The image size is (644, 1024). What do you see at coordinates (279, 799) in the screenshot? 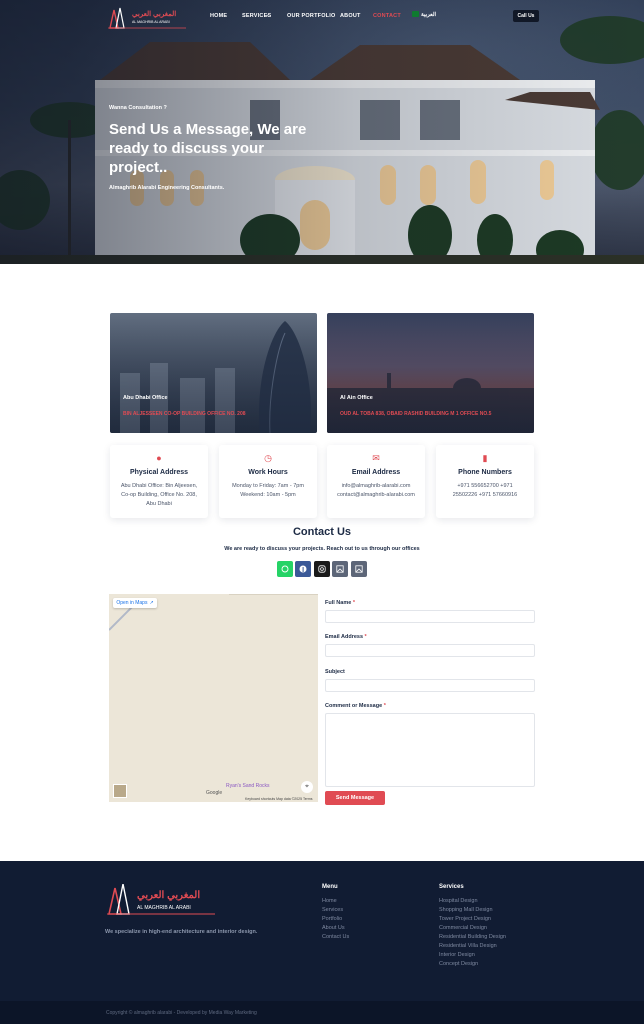
I see `map-attribution: Keyboard shortcuts Map data ©2025 Terms` at bounding box center [279, 799].